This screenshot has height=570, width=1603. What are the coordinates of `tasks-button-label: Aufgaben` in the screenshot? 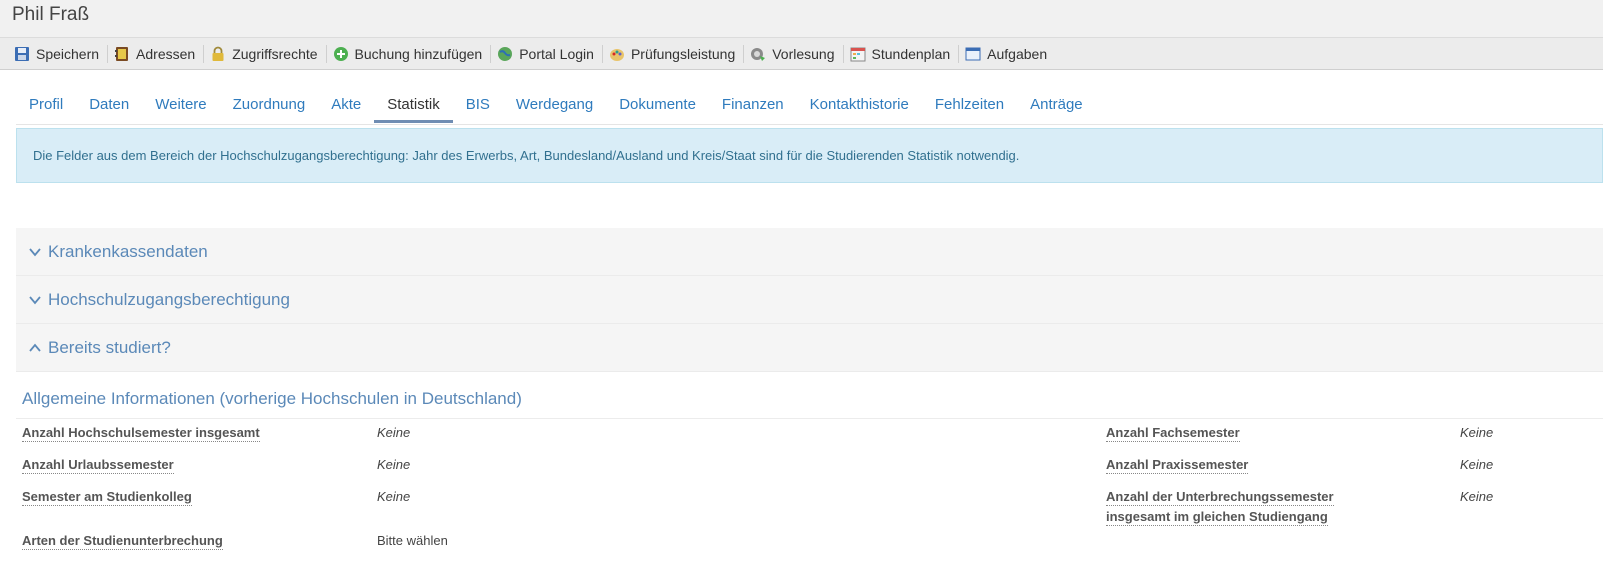 It's located at (1017, 53).